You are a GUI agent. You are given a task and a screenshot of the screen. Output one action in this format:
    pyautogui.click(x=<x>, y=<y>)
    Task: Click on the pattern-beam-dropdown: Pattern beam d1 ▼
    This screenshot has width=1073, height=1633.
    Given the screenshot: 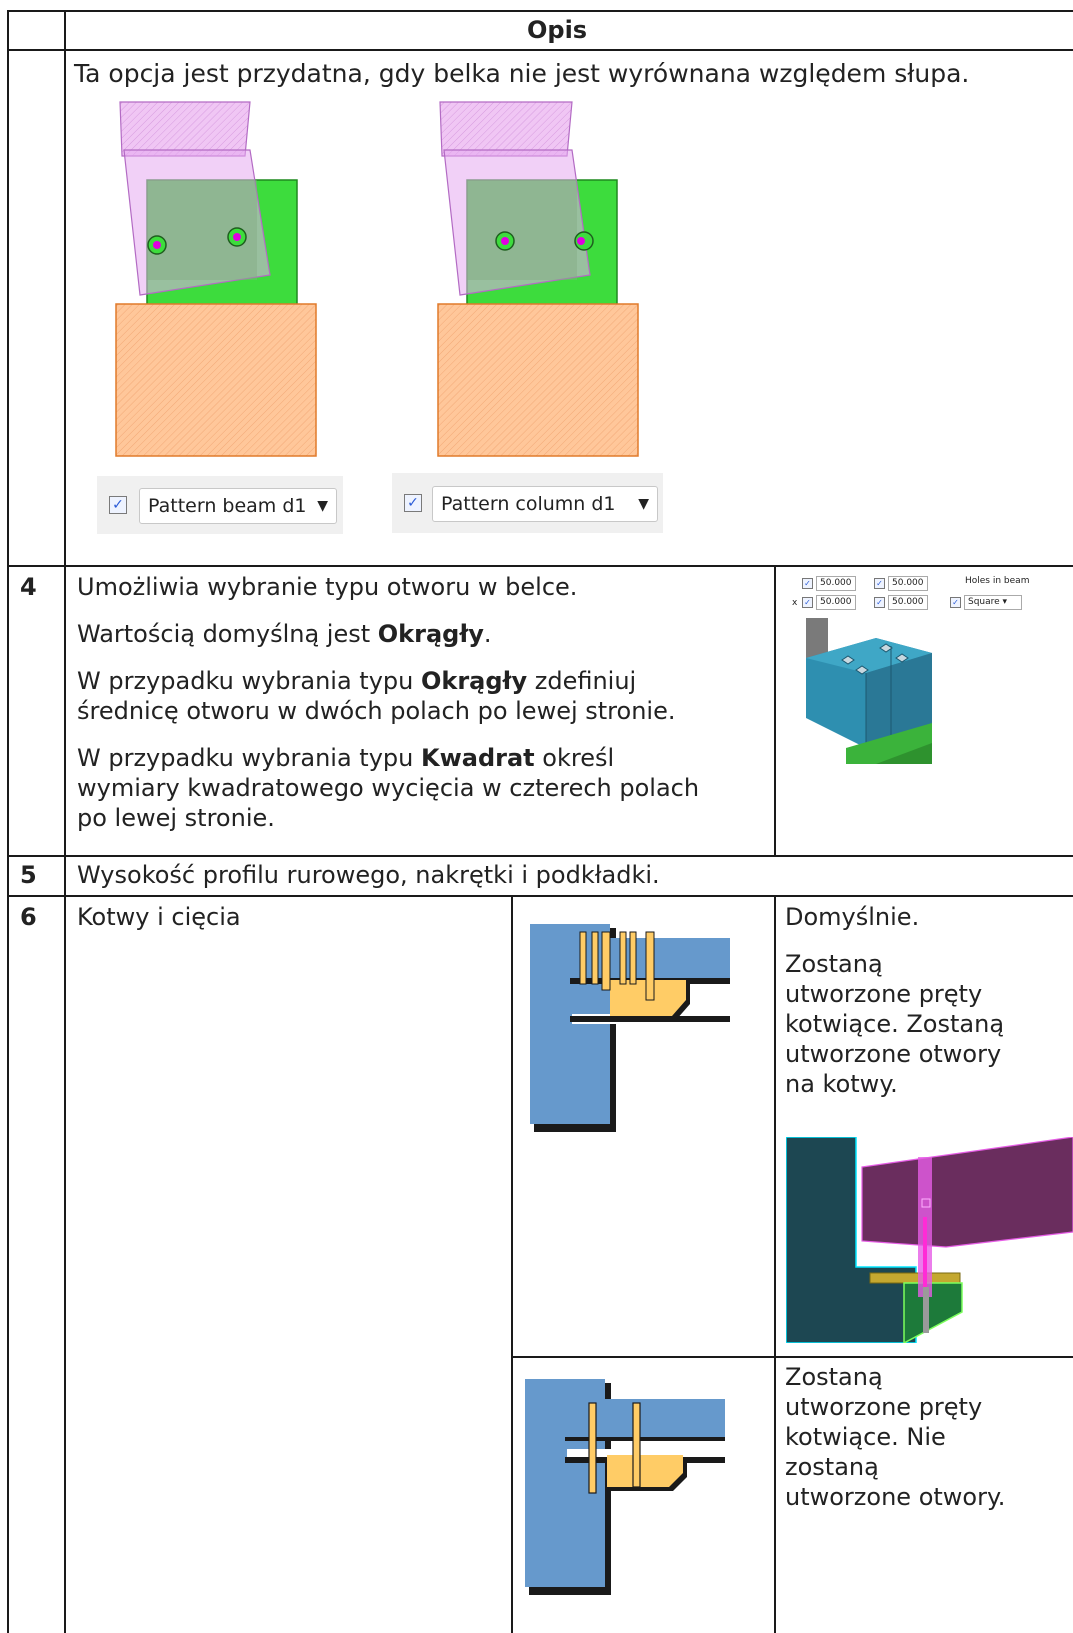 What is the action you would take?
    pyautogui.click(x=238, y=506)
    